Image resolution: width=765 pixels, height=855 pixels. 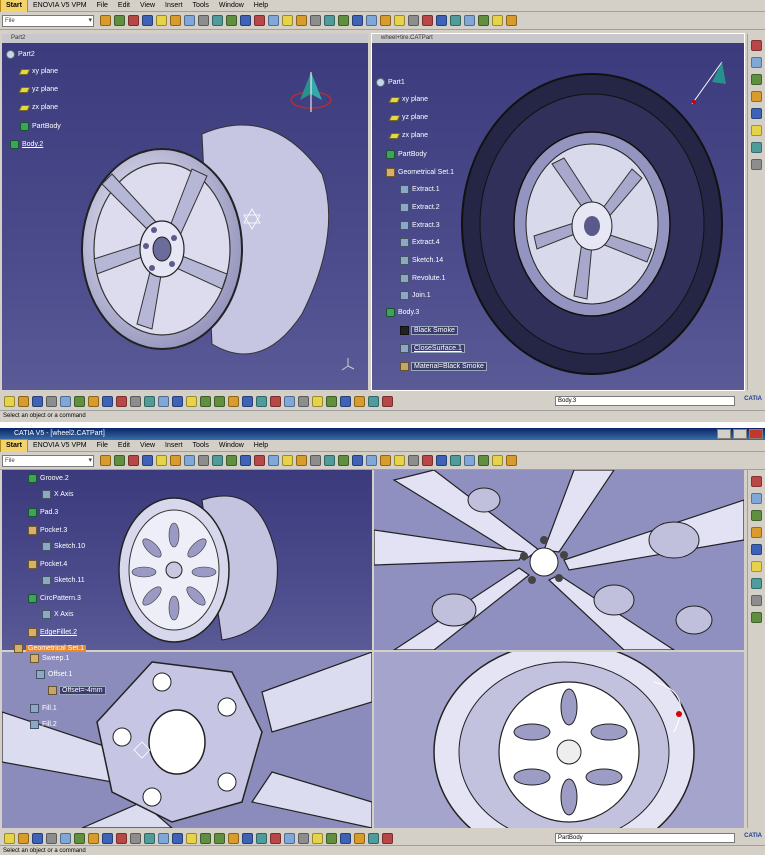 I want to click on new-icon, so click(x=9, y=838).